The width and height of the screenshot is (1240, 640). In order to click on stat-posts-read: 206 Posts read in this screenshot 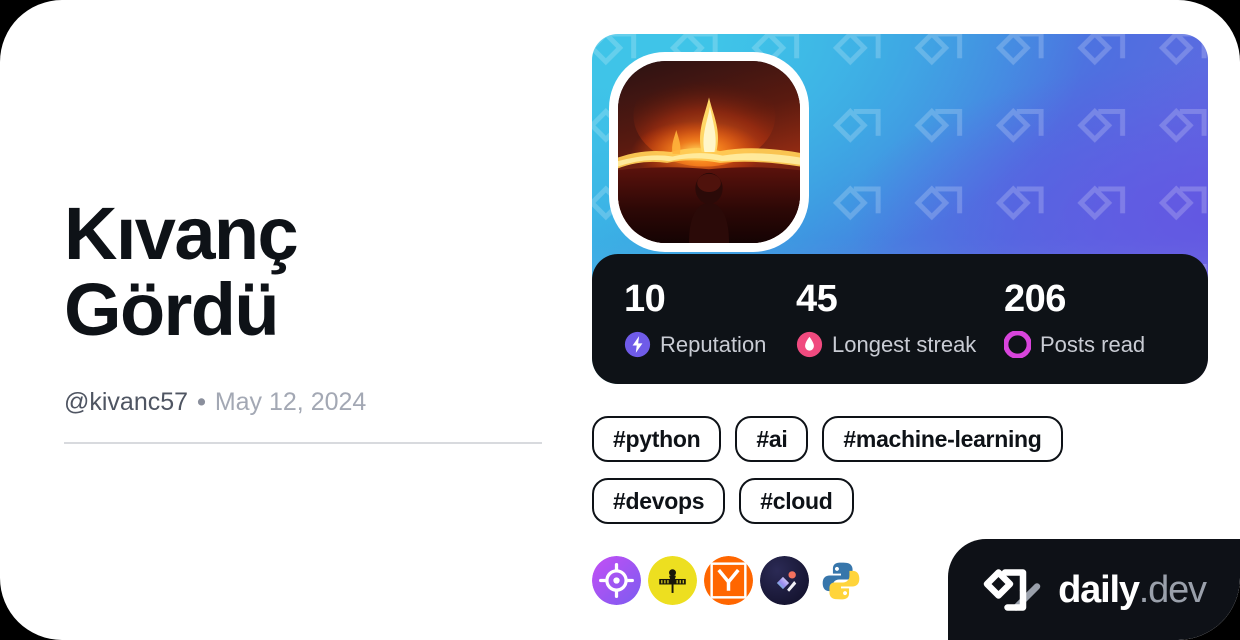, I will do `click(1074, 319)`.